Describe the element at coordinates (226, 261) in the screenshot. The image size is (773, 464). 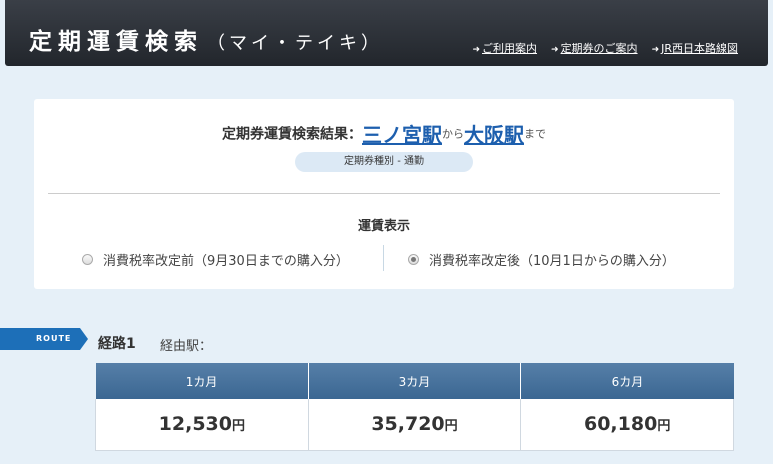
I see `tax-before-label: 消費税率改定前（9月30日までの購入分）` at that location.